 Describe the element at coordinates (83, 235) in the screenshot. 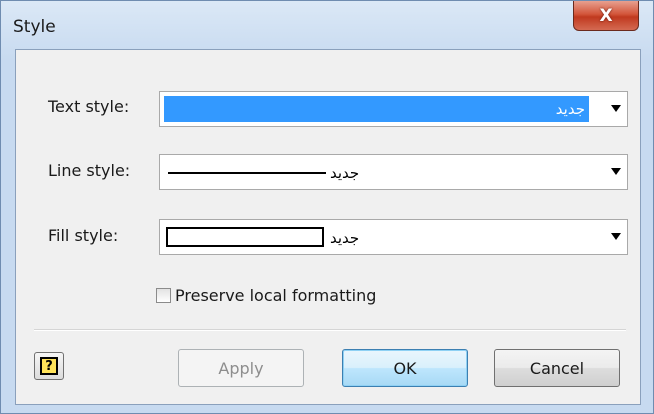

I see `fill-style-label: Fill style:` at that location.